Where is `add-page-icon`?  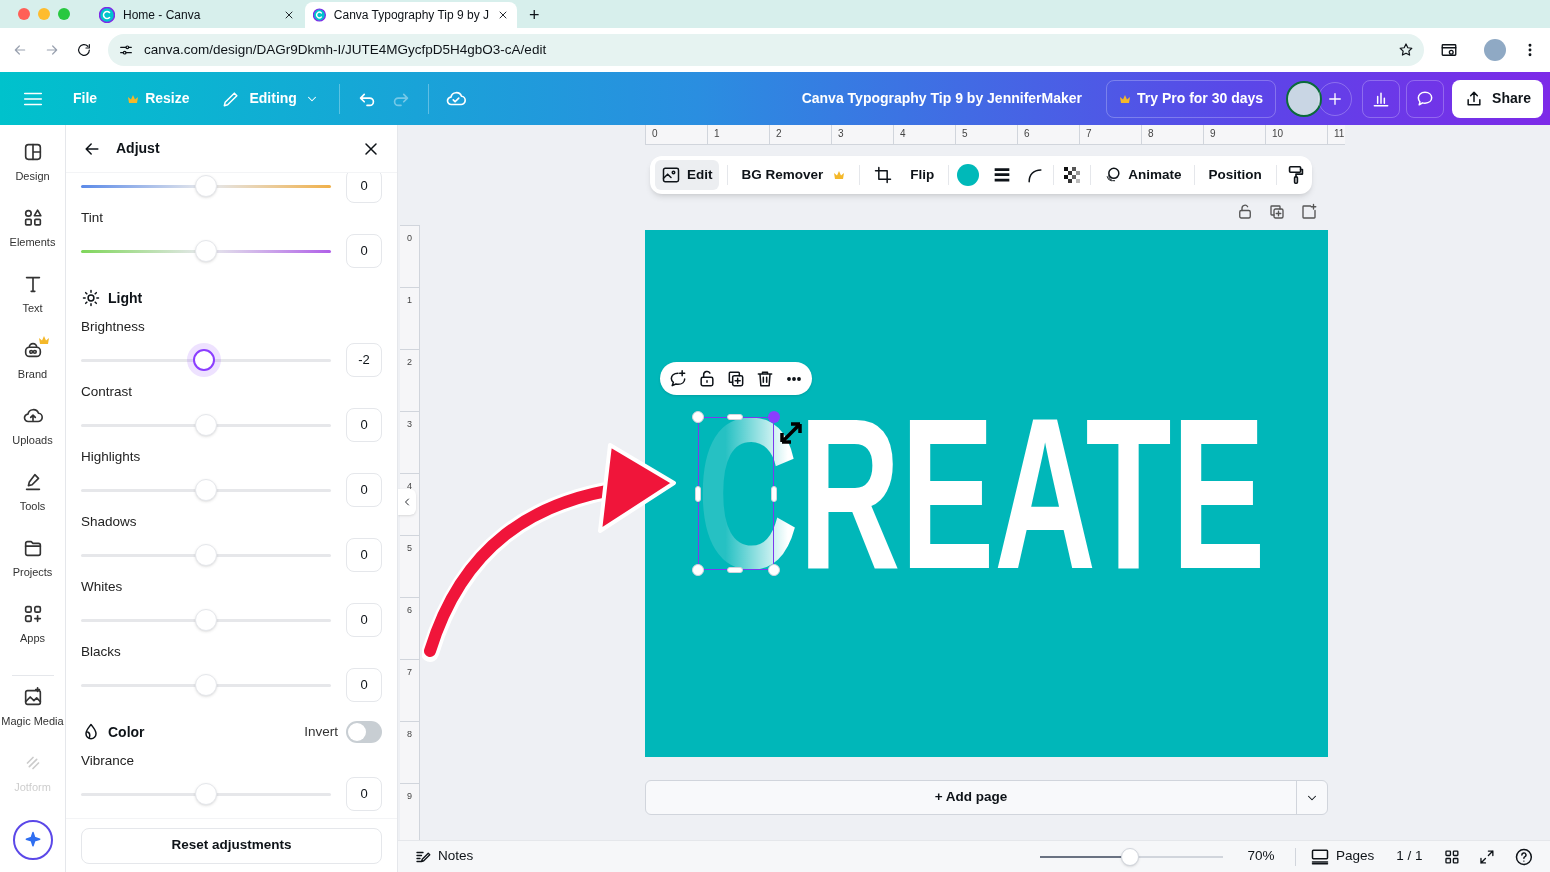 add-page-icon is located at coordinates (1309, 212).